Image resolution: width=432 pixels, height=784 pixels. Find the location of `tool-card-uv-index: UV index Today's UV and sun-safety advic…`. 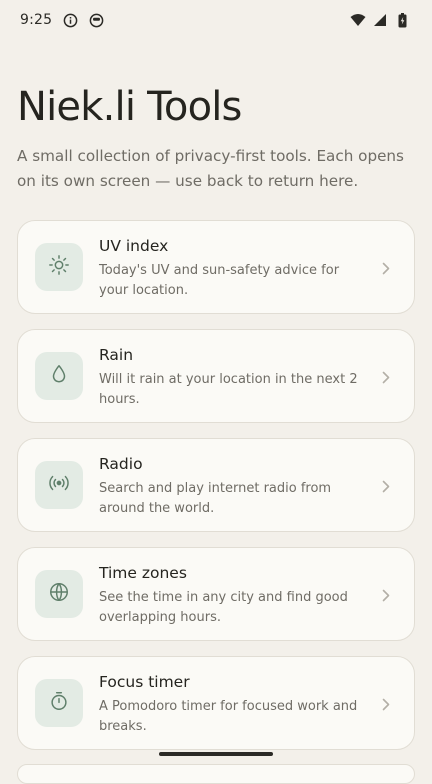

tool-card-uv-index: UV index Today's UV and sun-safety advic… is located at coordinates (216, 267).